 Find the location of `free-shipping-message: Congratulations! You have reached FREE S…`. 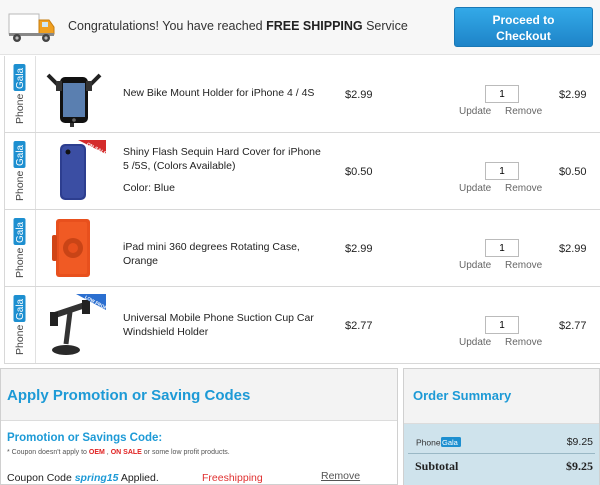

free-shipping-message: Congratulations! You have reached FREE S… is located at coordinates (238, 26).